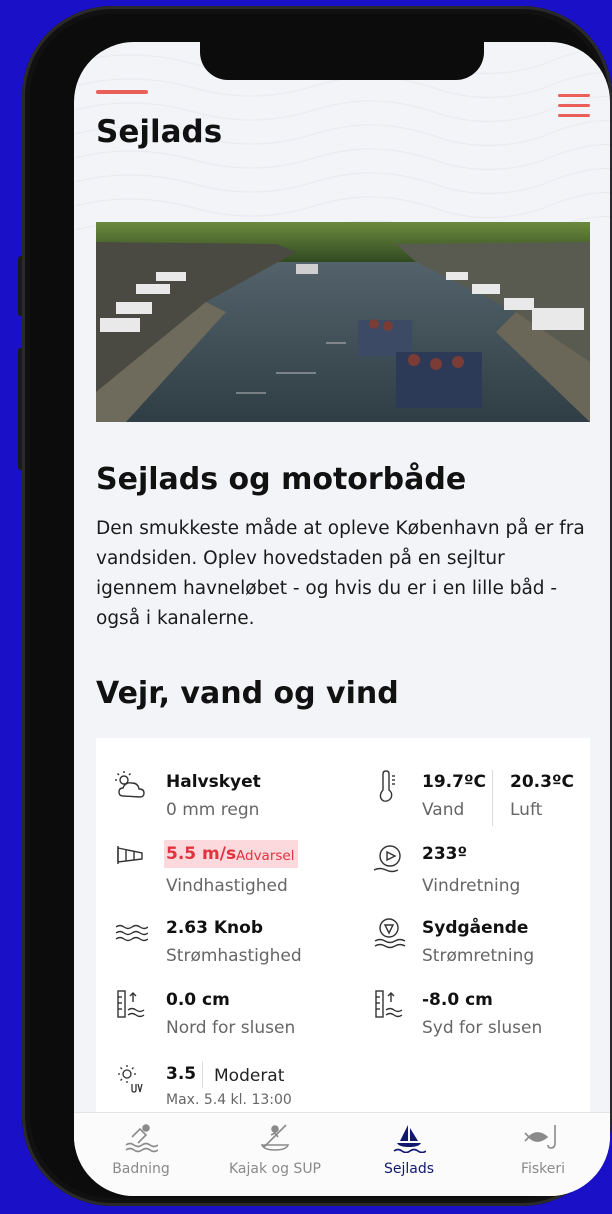 The image size is (612, 1214). I want to click on wind-direction-value: 233º, so click(445, 854).